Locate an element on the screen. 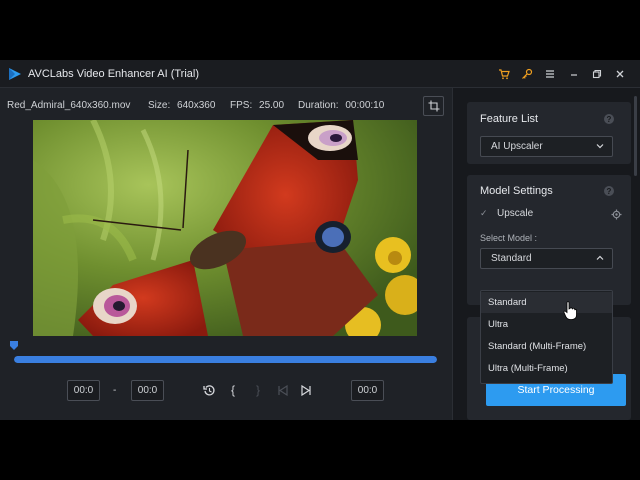  crop-icon is located at coordinates (433, 106).